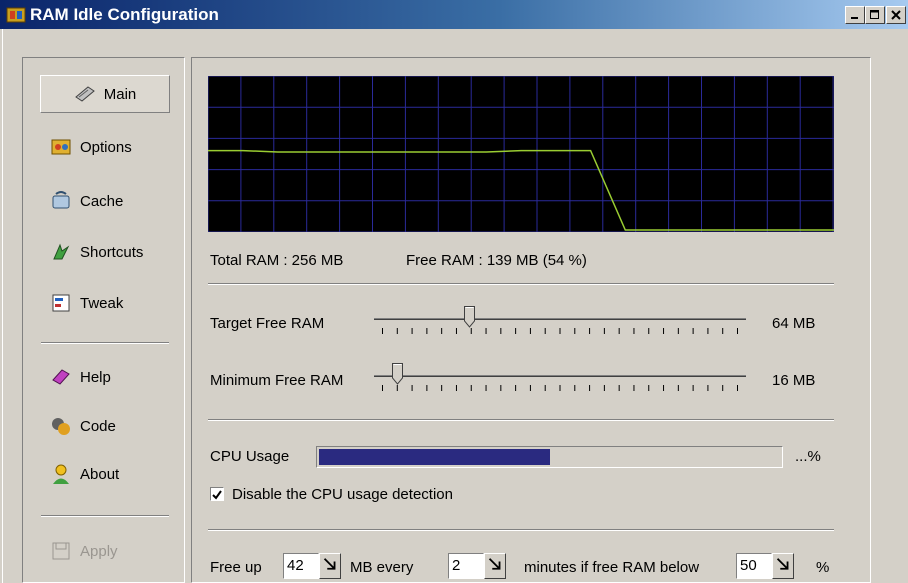 The width and height of the screenshot is (908, 583). I want to click on sidebar-item-about: About, so click(105, 474).